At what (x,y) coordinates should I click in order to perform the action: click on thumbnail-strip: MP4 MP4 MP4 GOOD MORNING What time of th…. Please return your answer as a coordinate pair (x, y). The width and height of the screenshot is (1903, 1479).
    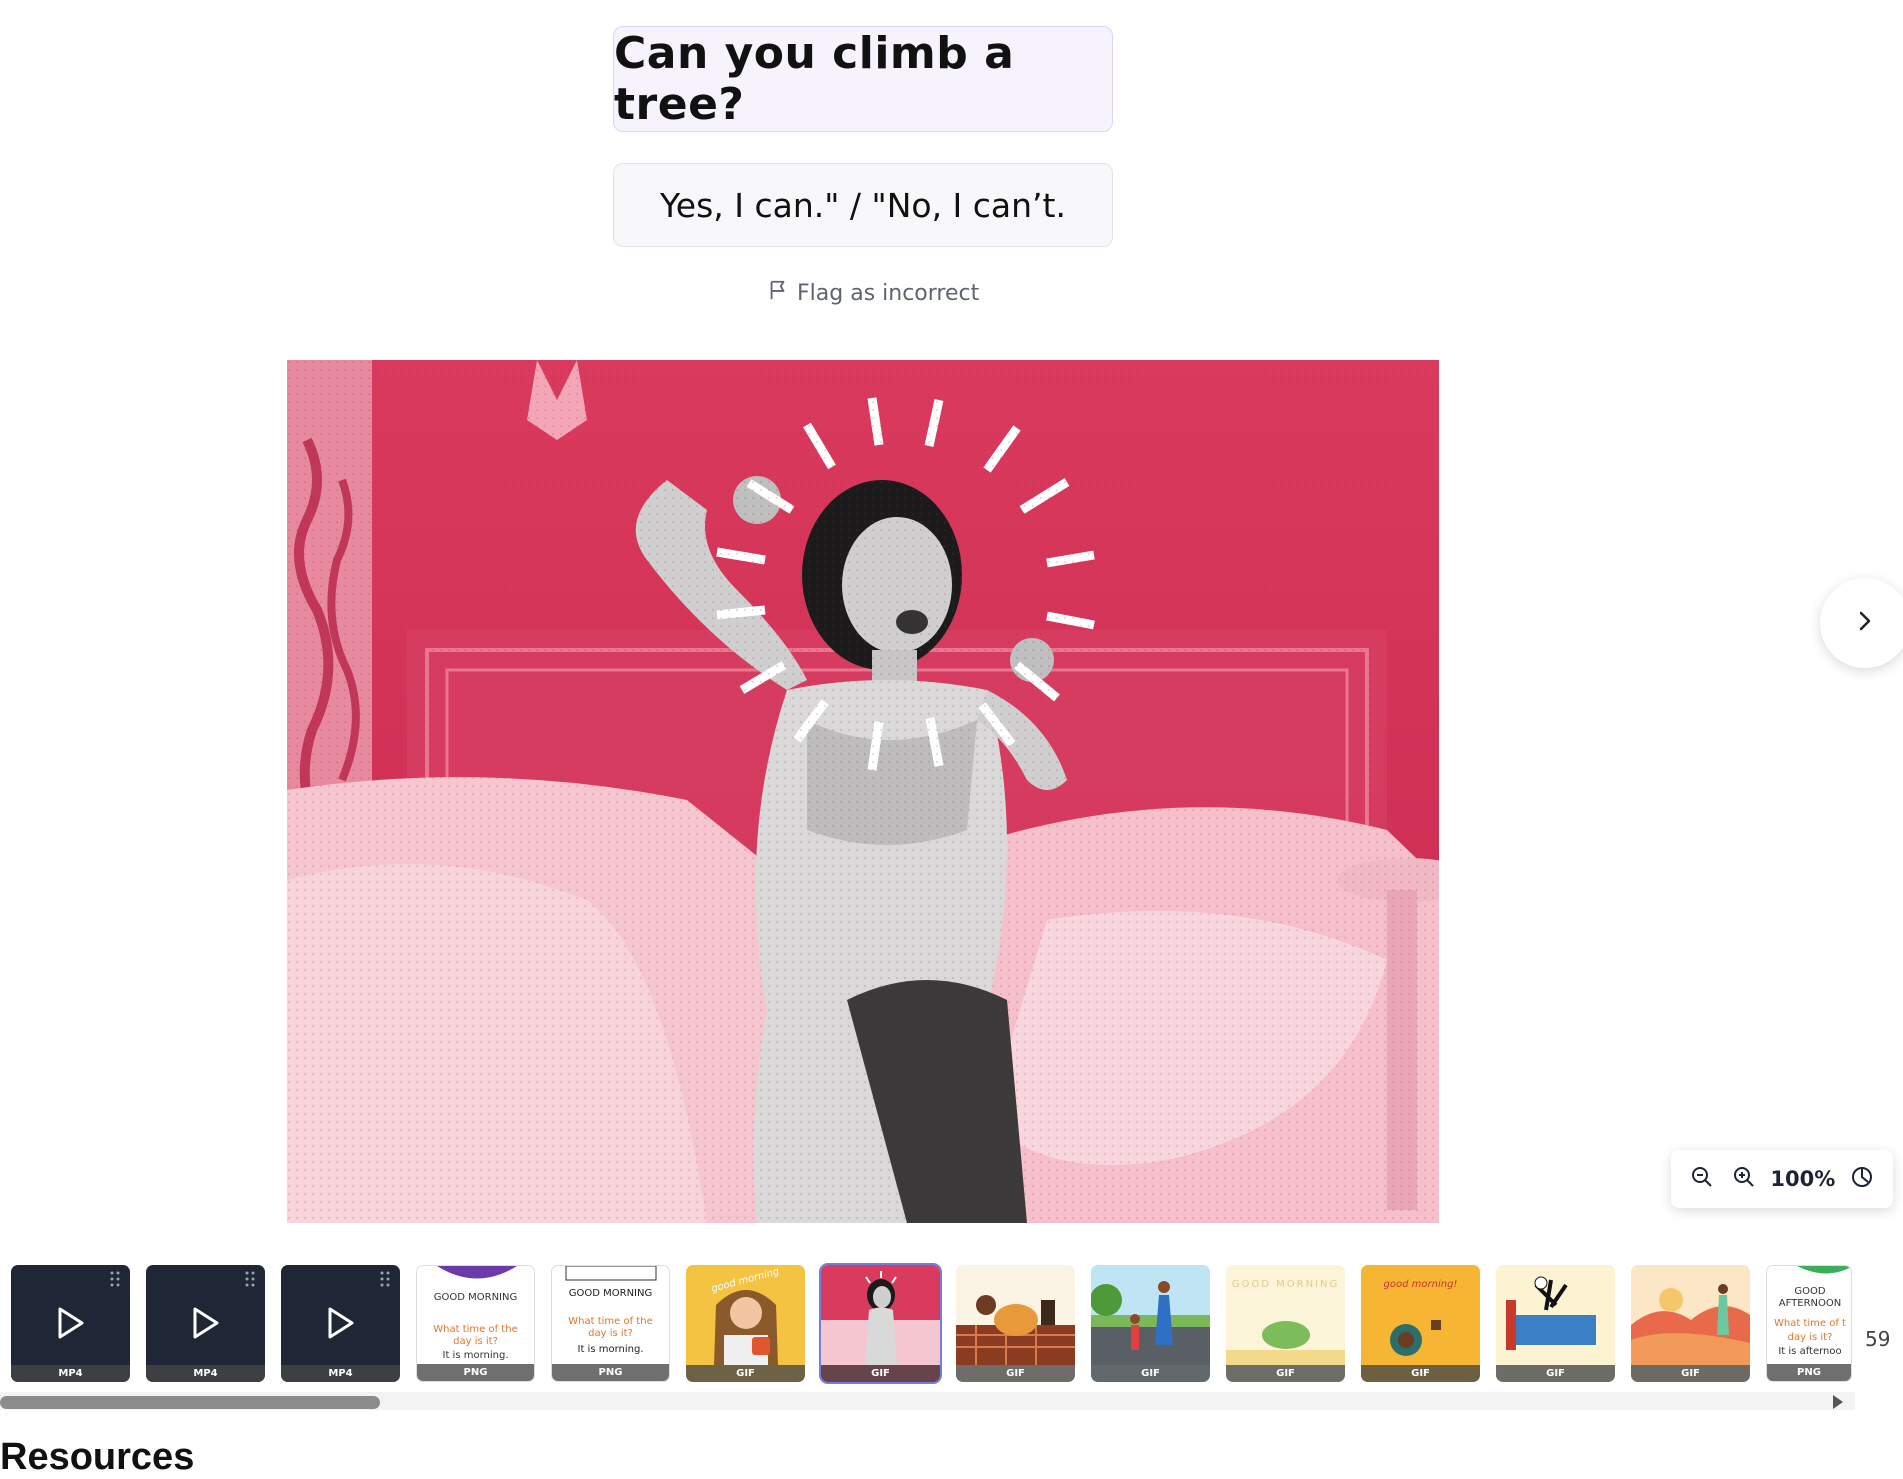
    Looking at the image, I should click on (951, 1323).